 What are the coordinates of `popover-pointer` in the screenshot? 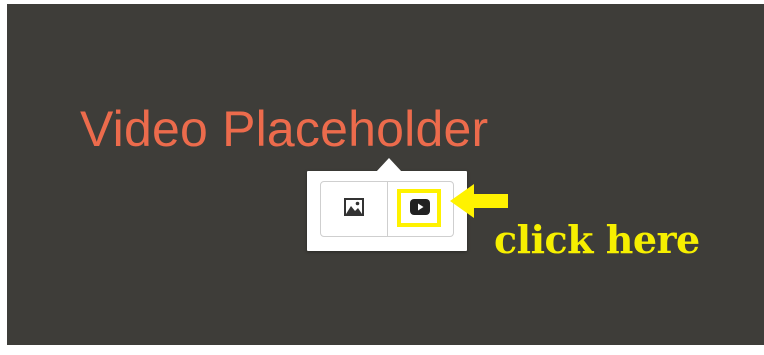 It's located at (389, 165).